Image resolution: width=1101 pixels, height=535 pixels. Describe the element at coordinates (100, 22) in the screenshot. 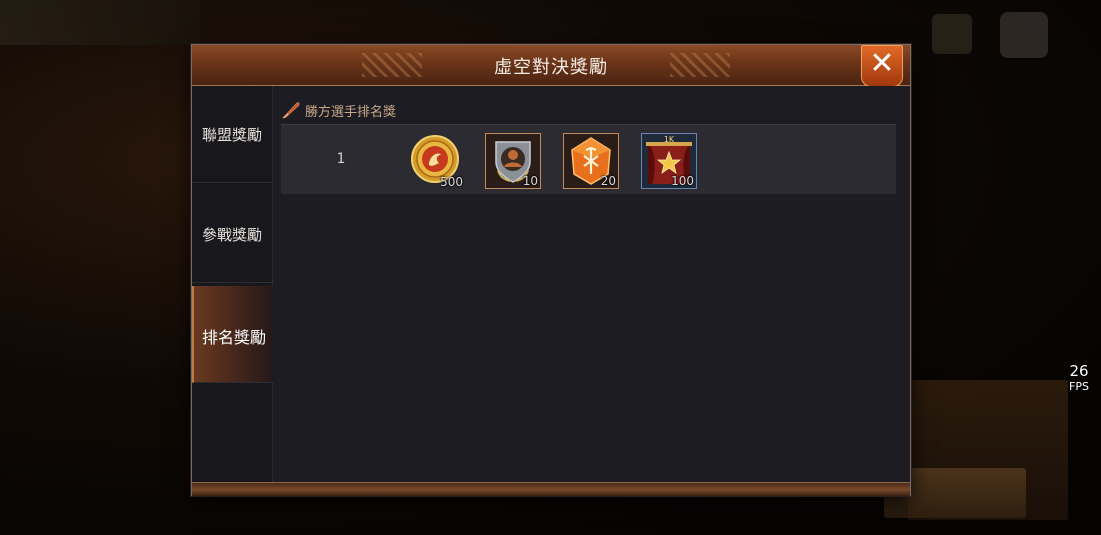

I see `background-top-bar` at that location.